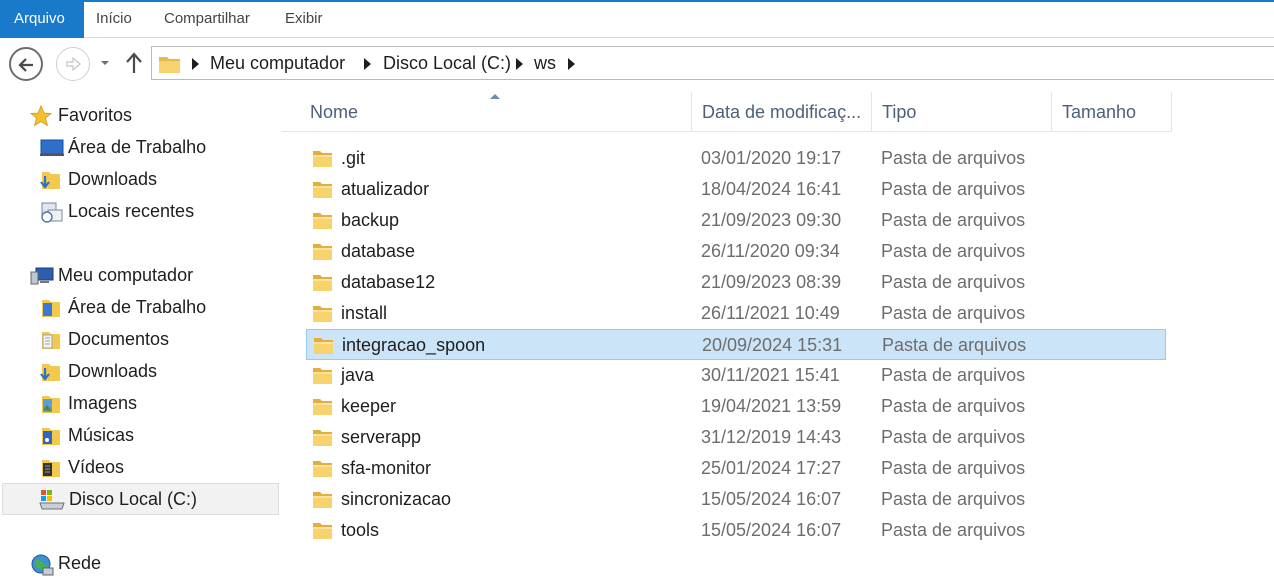 The height and width of the screenshot is (588, 1274). I want to click on file-row: install 26/11/2021 10:49 Pasta de arquivos, so click(736, 313).